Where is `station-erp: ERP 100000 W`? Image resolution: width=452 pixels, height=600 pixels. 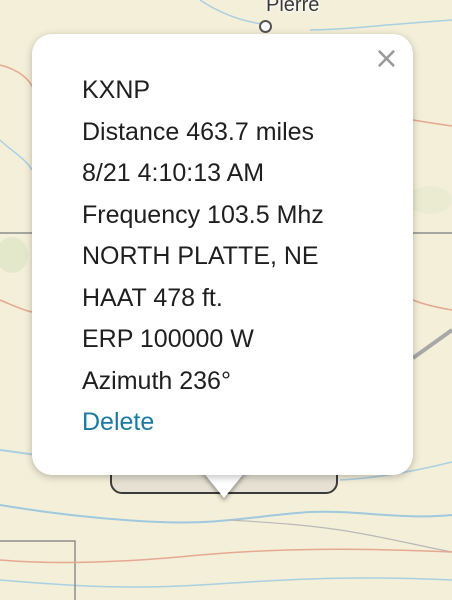
station-erp: ERP 100000 W is located at coordinates (168, 339).